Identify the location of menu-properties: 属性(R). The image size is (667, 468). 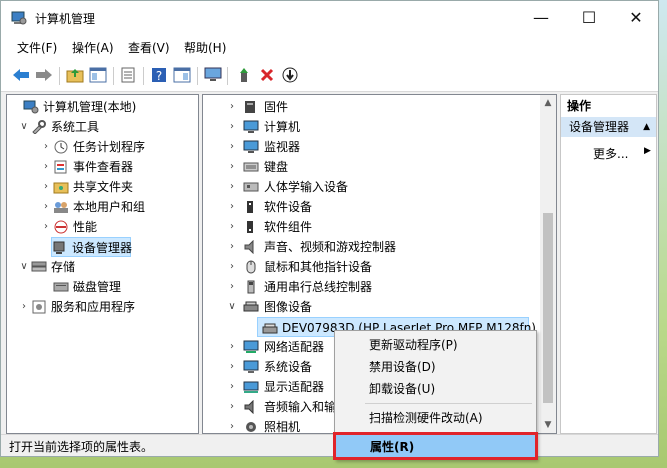
(435, 446).